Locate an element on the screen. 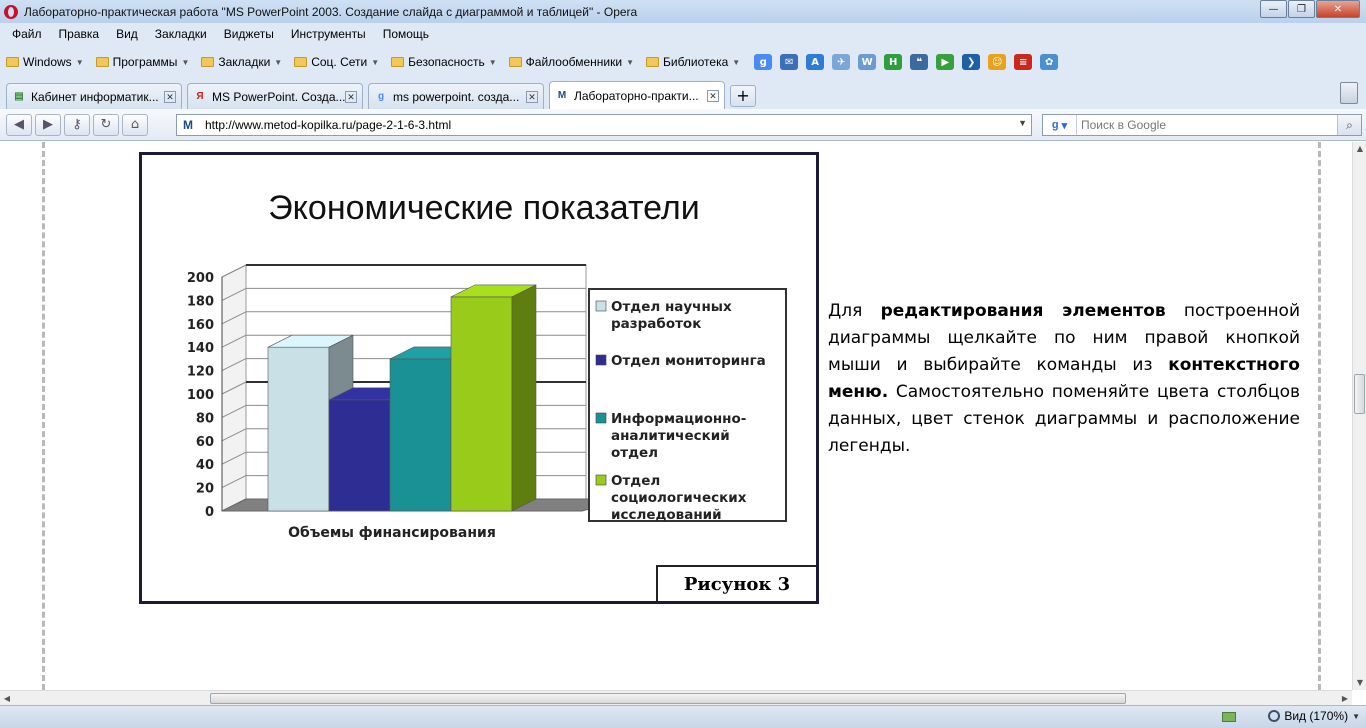  legend-label: аналитический is located at coordinates (670, 436).